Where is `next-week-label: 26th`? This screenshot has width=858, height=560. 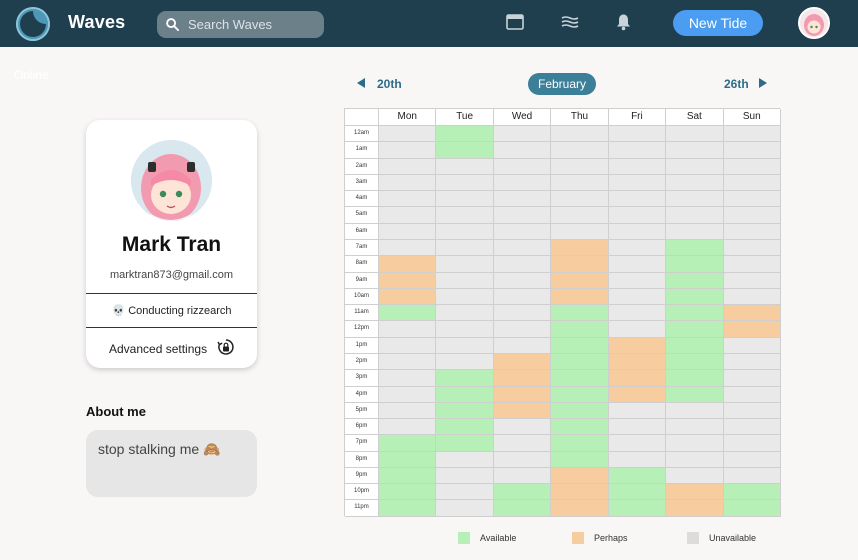 next-week-label: 26th is located at coordinates (736, 84).